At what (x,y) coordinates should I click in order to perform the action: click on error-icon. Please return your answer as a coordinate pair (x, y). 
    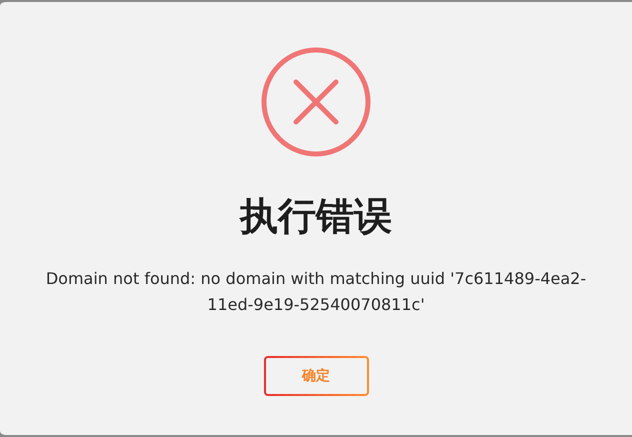
    Looking at the image, I should click on (316, 102).